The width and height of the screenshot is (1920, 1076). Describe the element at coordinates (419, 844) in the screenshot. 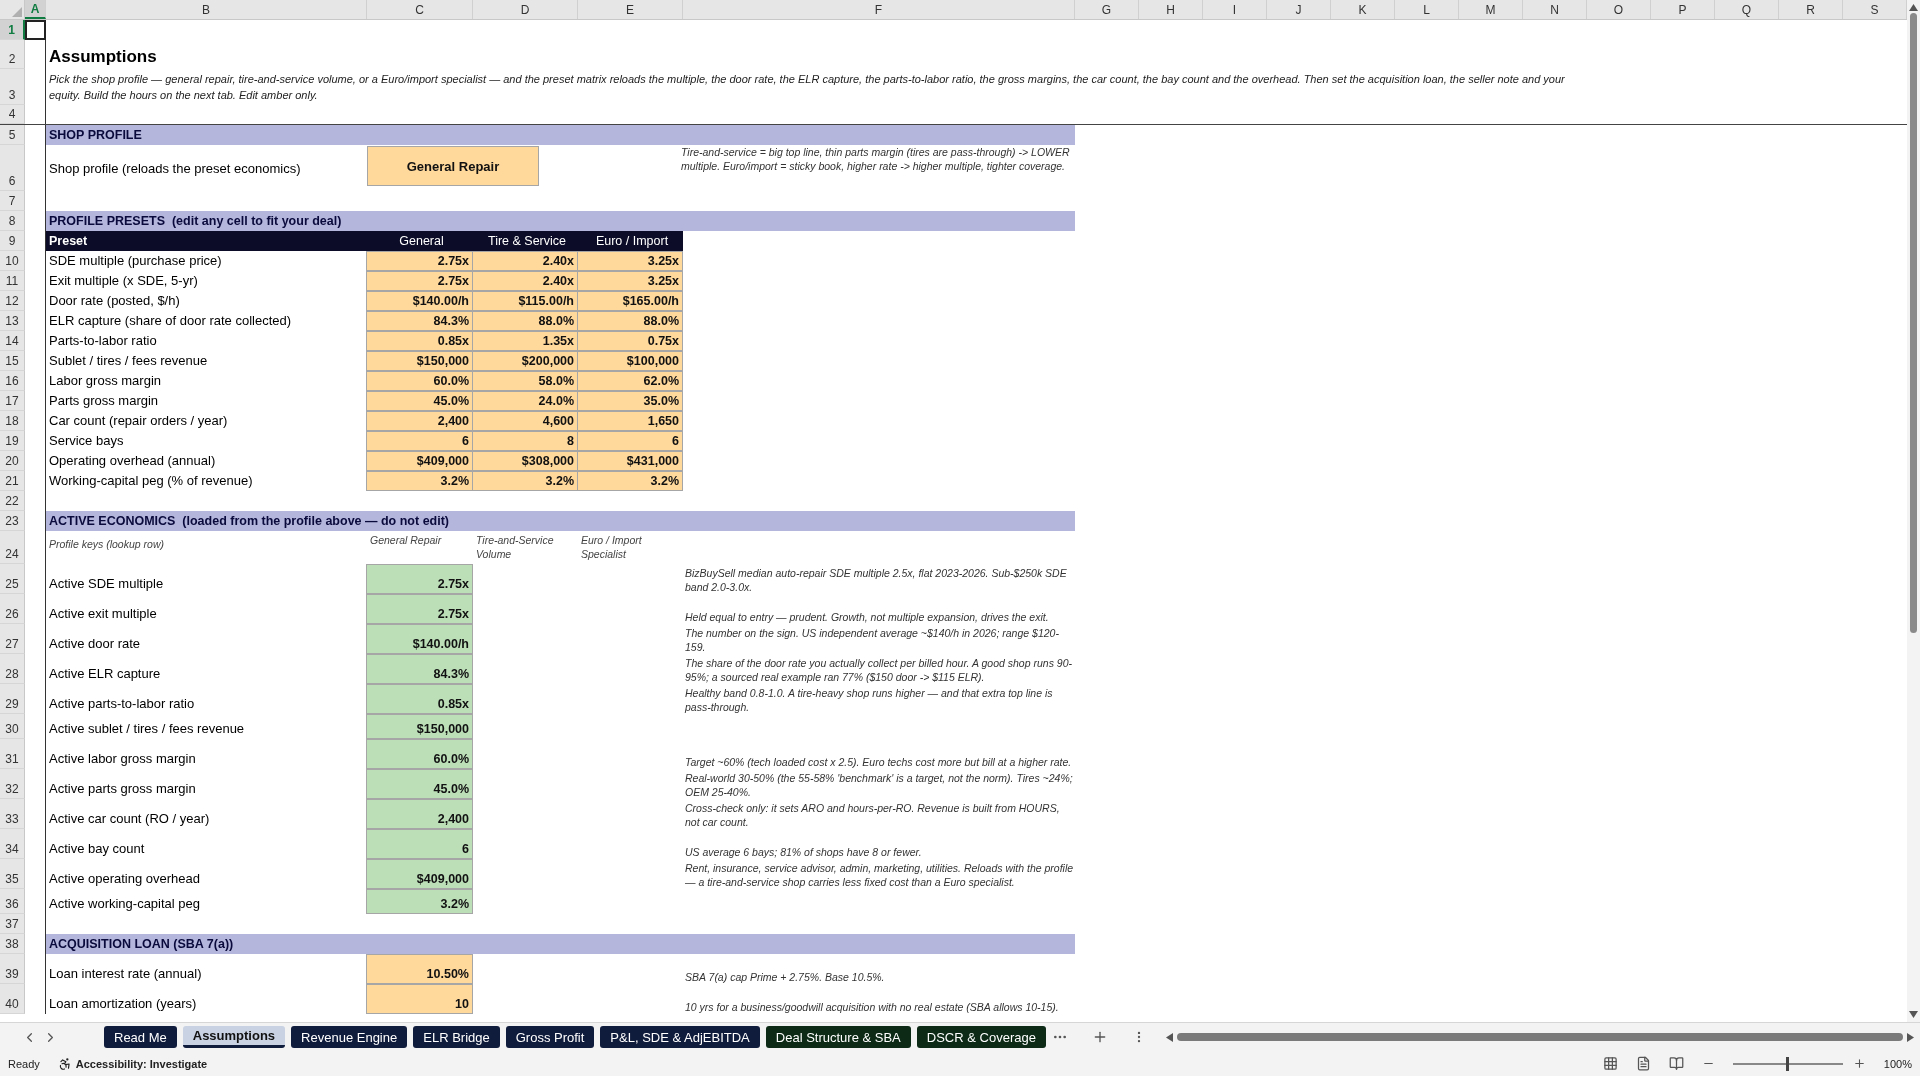

I see `formula-cell: 6` at that location.